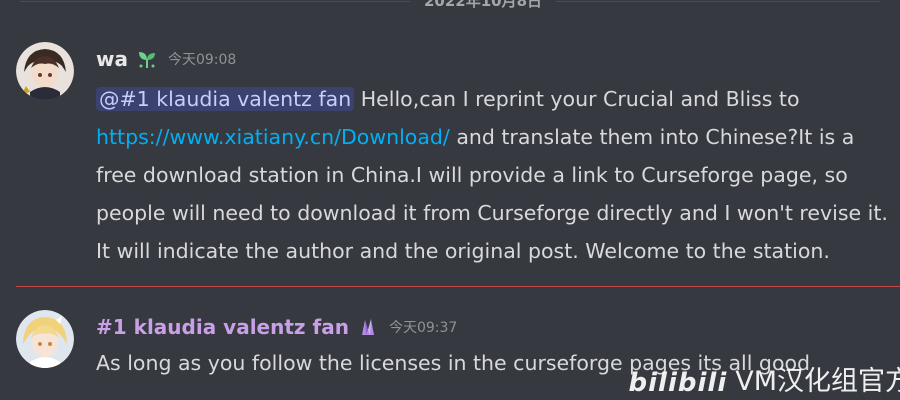  Describe the element at coordinates (112, 59) in the screenshot. I see `username: wa` at that location.